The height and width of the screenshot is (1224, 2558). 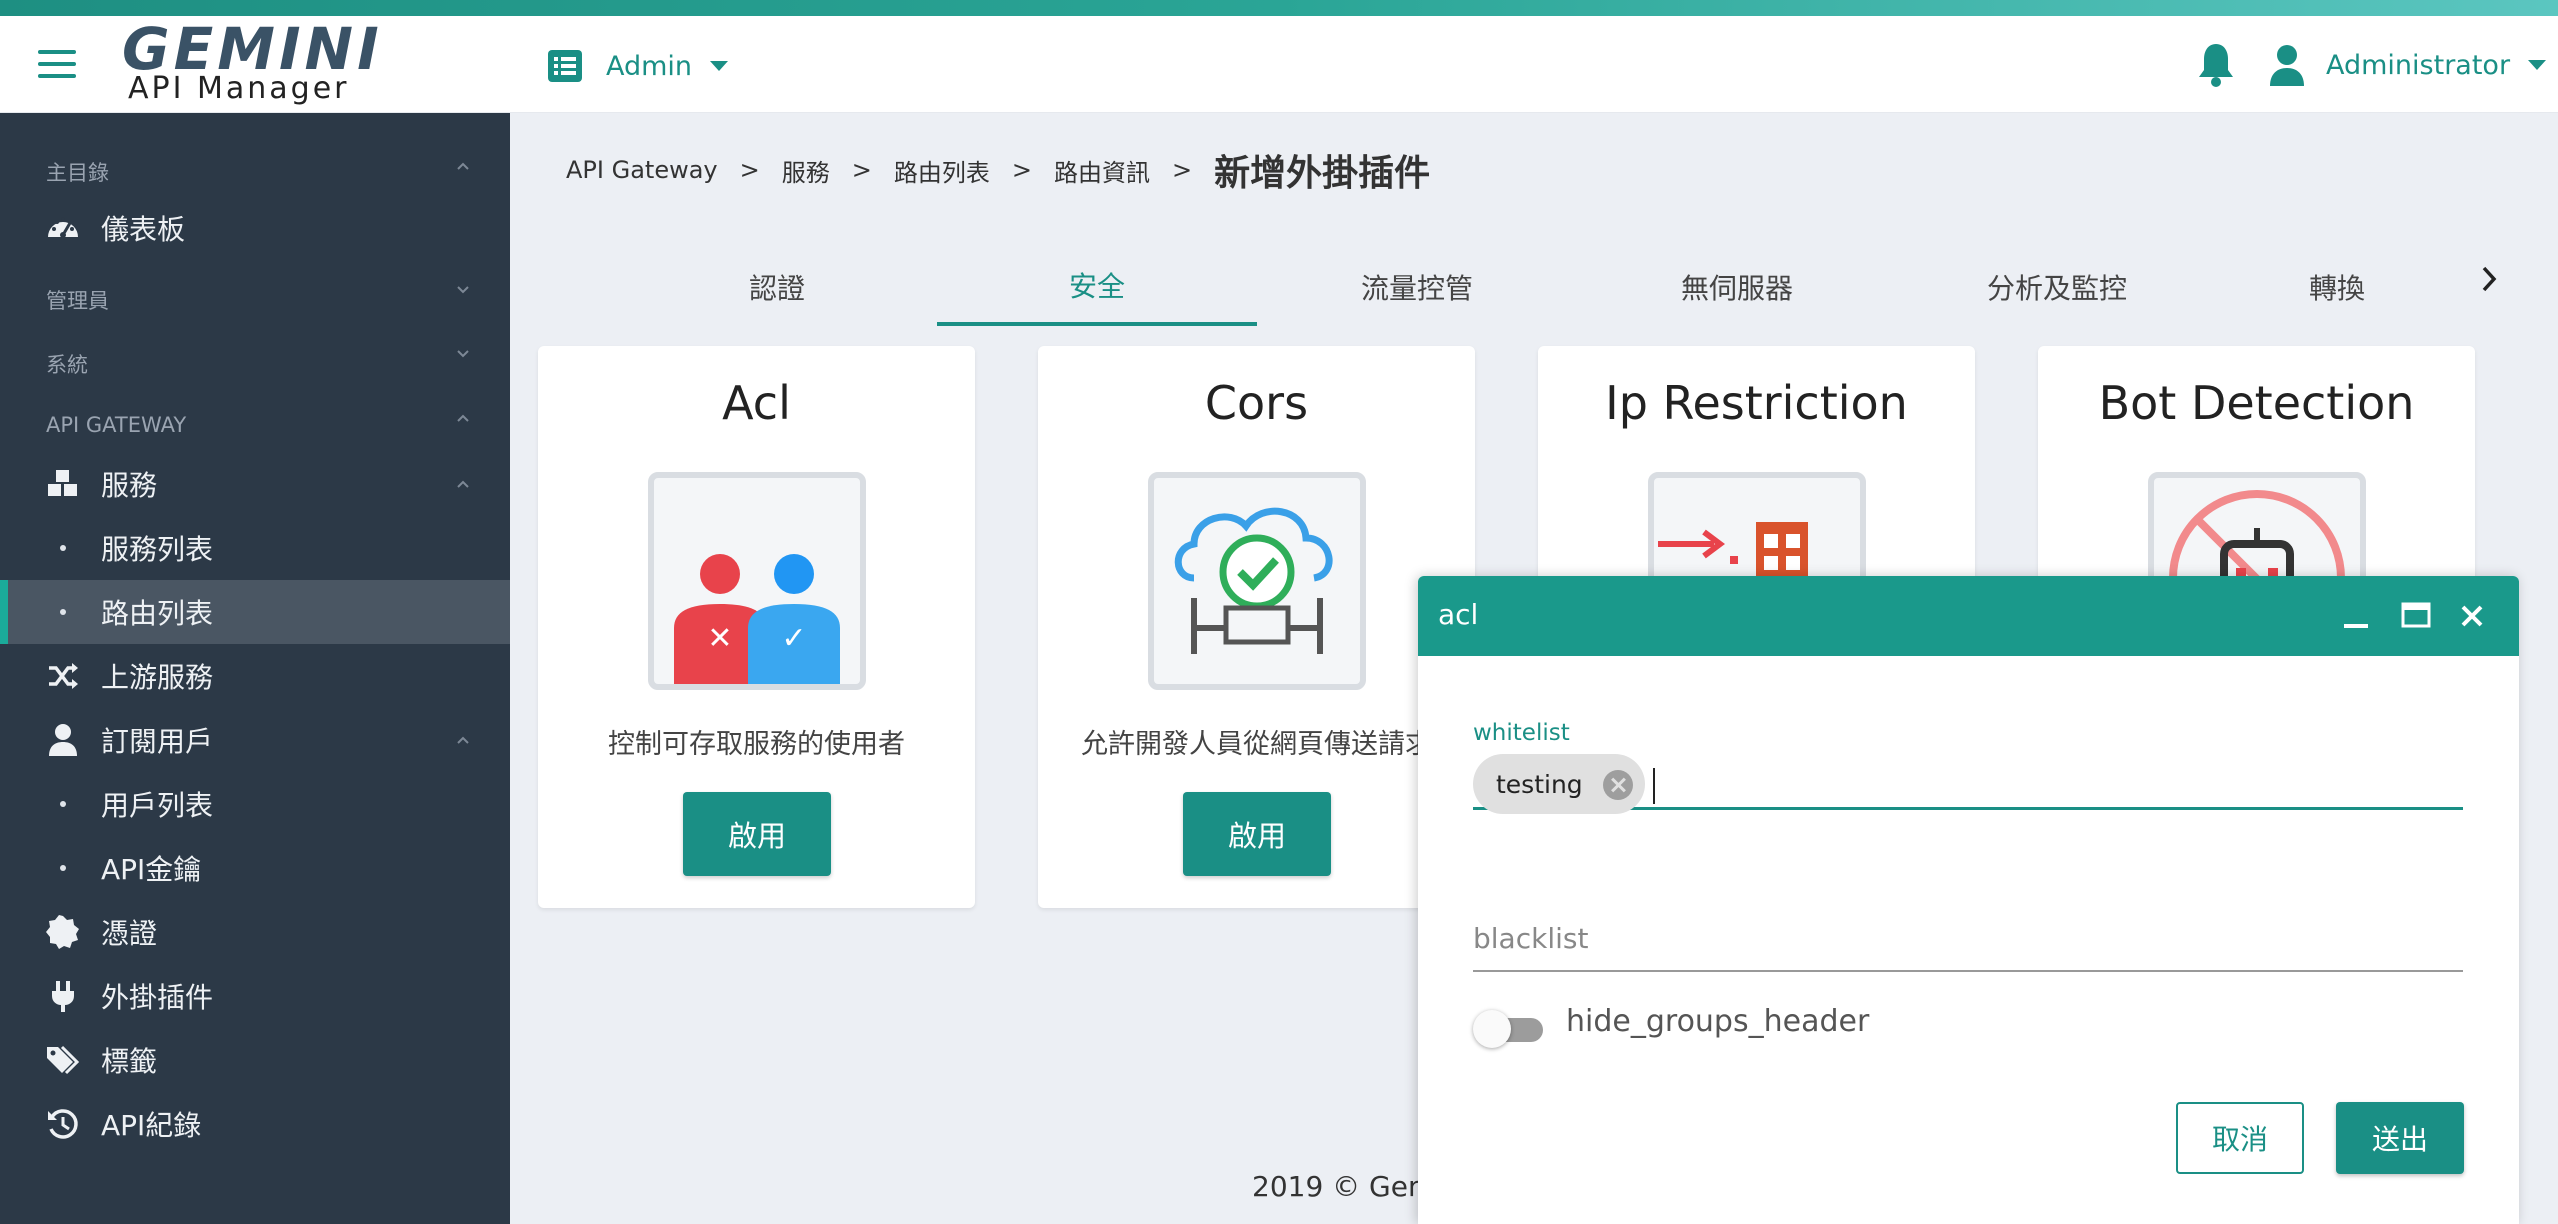 What do you see at coordinates (756, 403) in the screenshot?
I see `card-title: Acl` at bounding box center [756, 403].